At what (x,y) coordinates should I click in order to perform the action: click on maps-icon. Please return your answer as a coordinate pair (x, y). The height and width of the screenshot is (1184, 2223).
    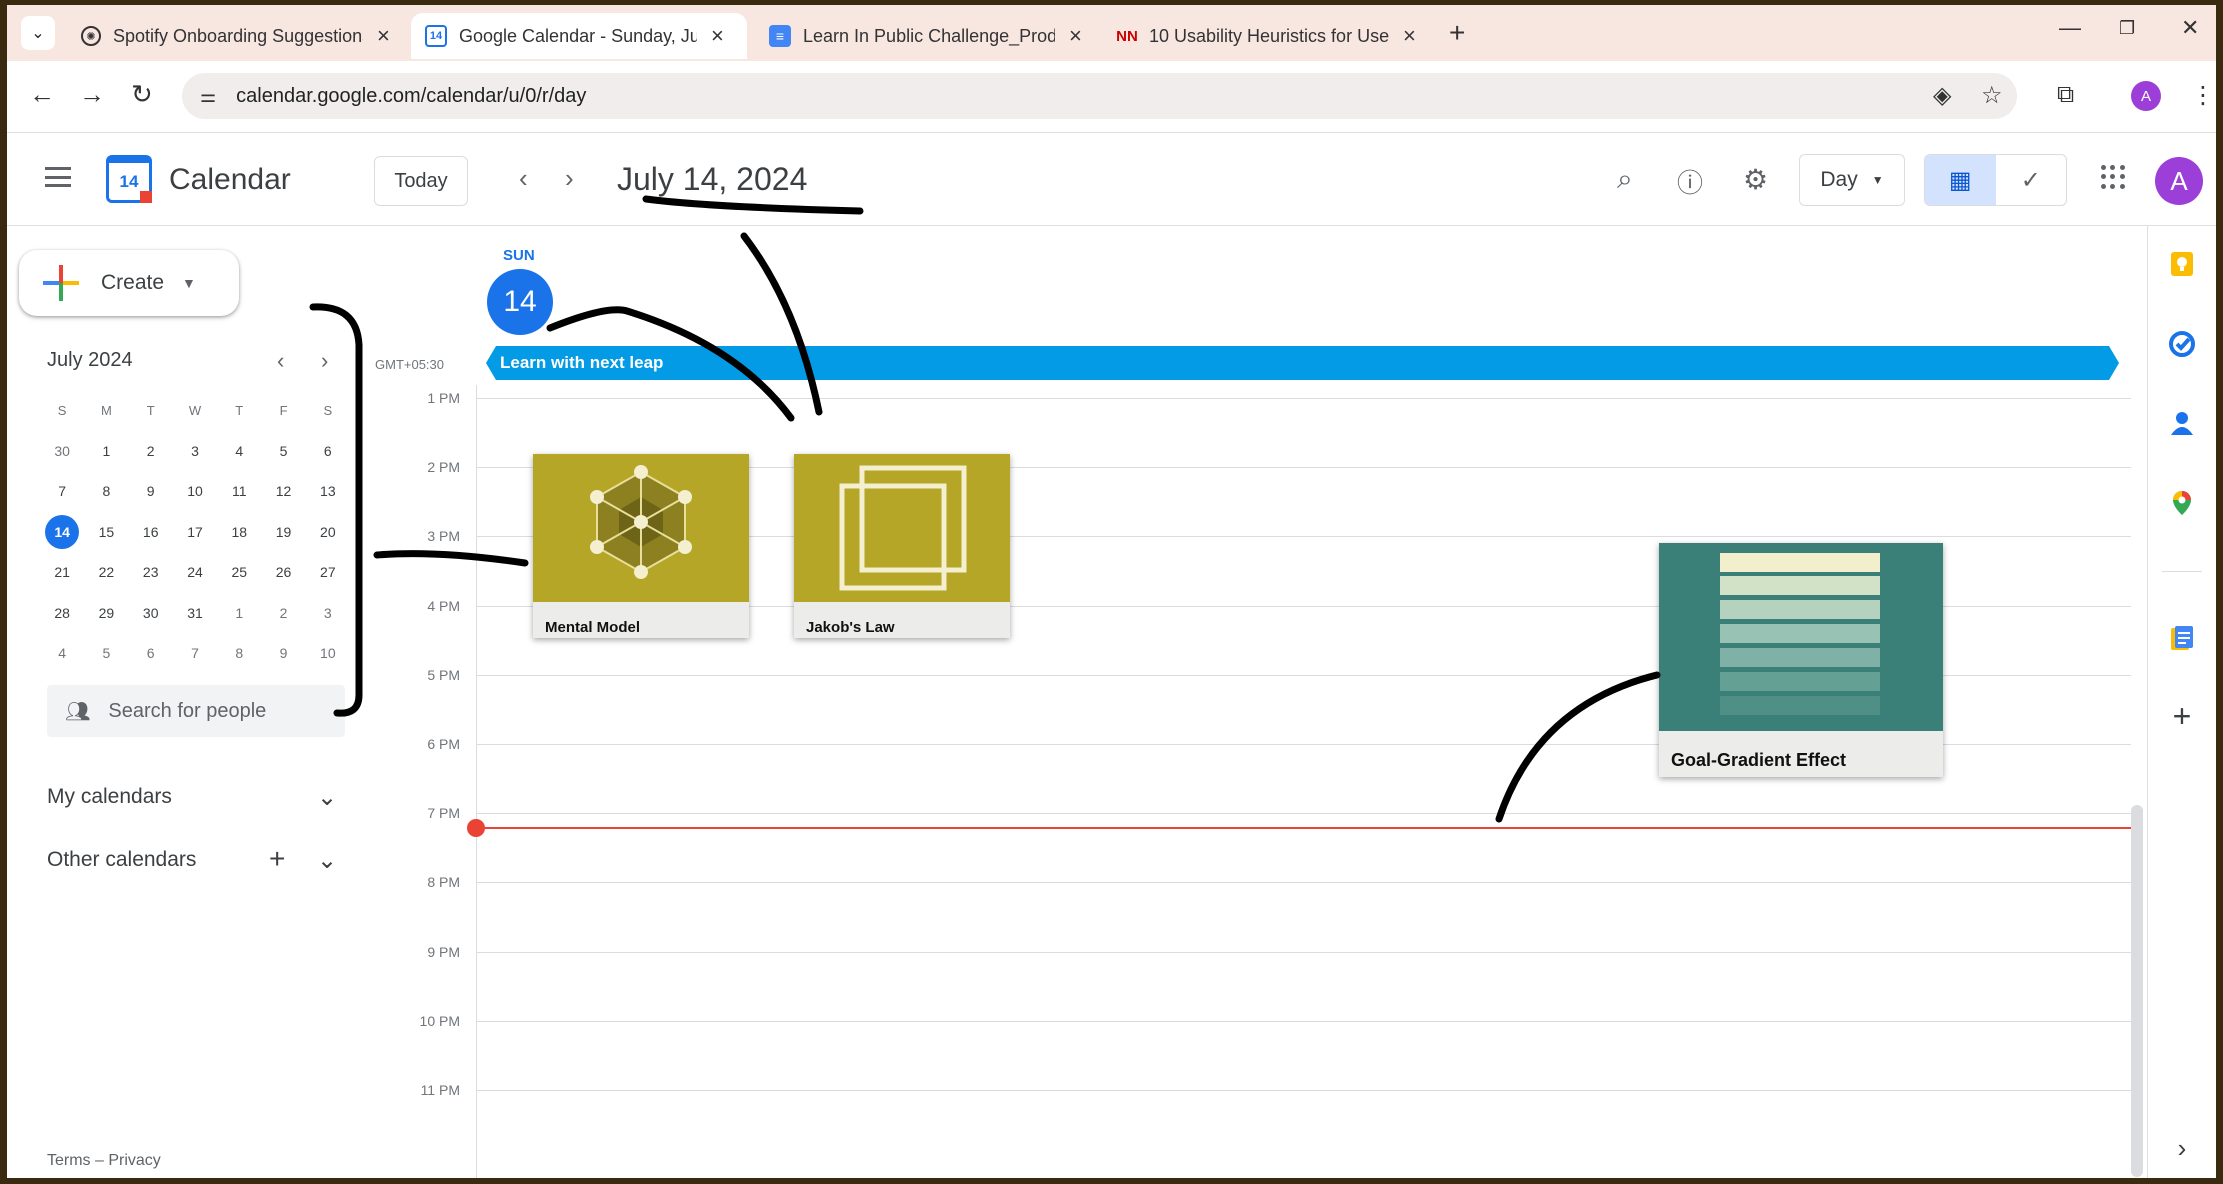
    Looking at the image, I should click on (2182, 503).